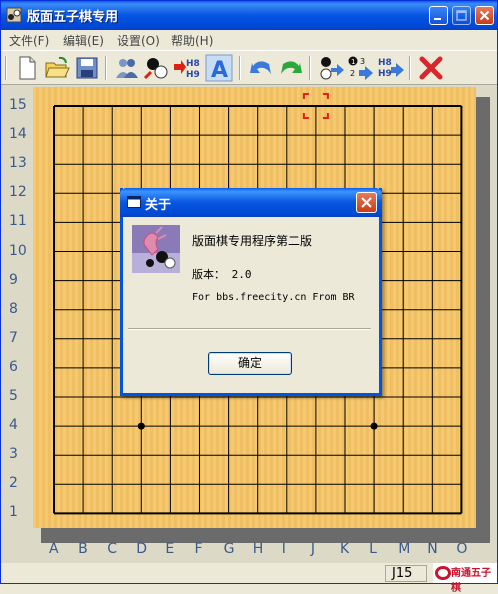 This screenshot has width=498, height=594. I want to click on column-label: L, so click(373, 549).